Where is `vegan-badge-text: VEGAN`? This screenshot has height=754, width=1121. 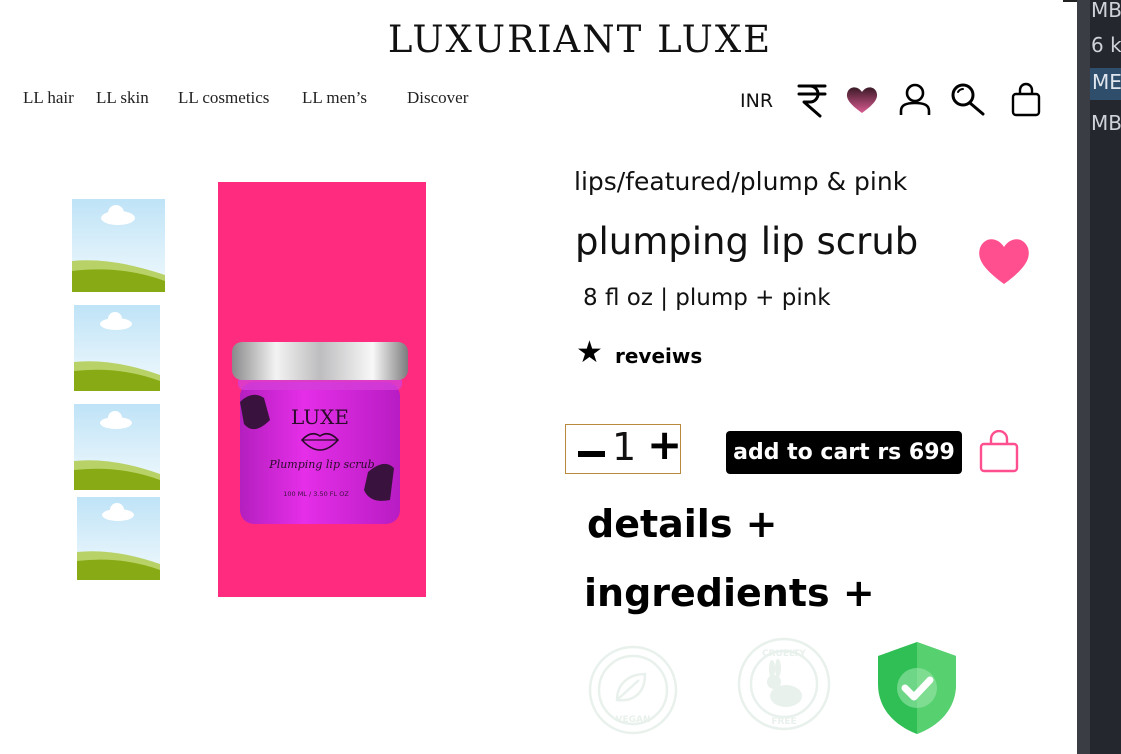
vegan-badge-text: VEGAN is located at coordinates (633, 720).